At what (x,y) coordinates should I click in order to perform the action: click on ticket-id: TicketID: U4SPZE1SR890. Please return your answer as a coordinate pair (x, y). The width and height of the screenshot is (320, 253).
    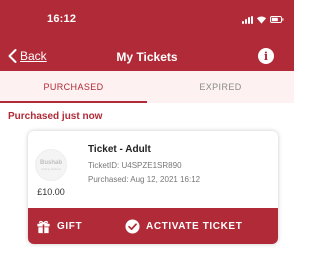
    Looking at the image, I should click on (135, 165).